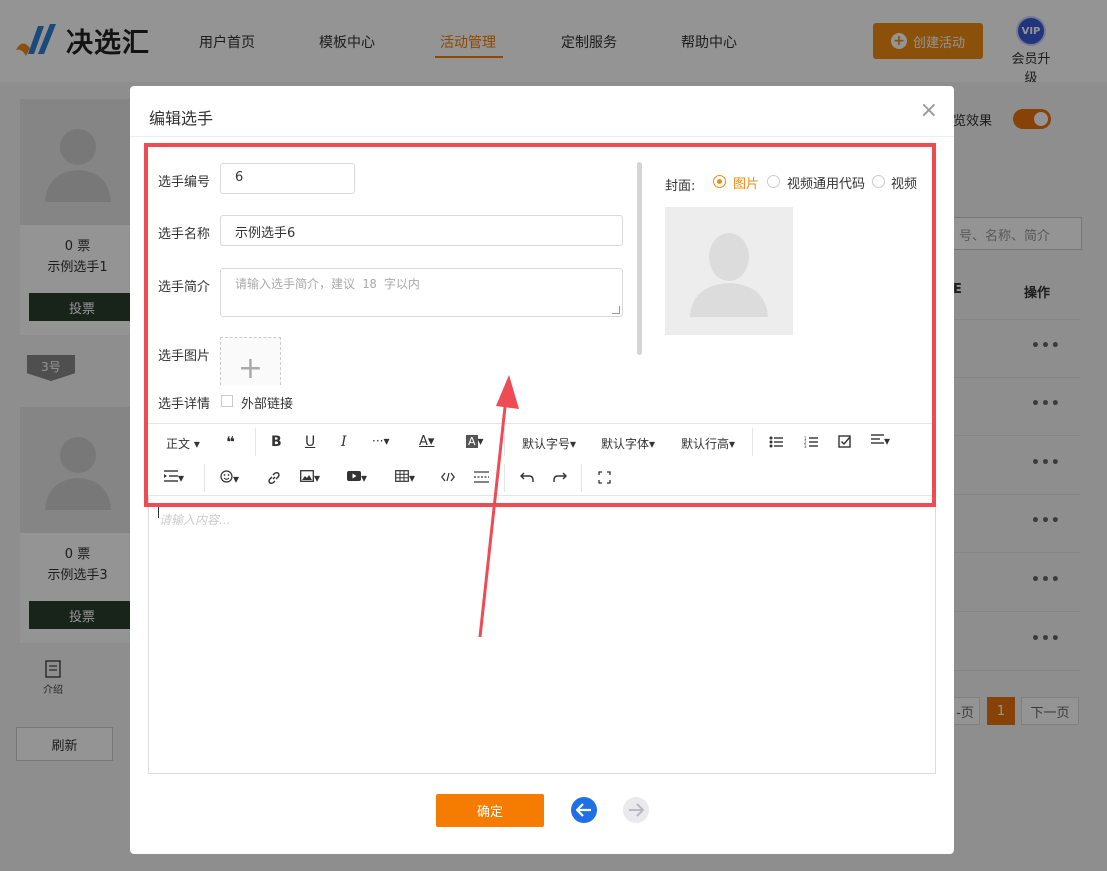 This screenshot has width=1107, height=871. What do you see at coordinates (184, 356) in the screenshot?
I see `player-image-label: 选手图片` at bounding box center [184, 356].